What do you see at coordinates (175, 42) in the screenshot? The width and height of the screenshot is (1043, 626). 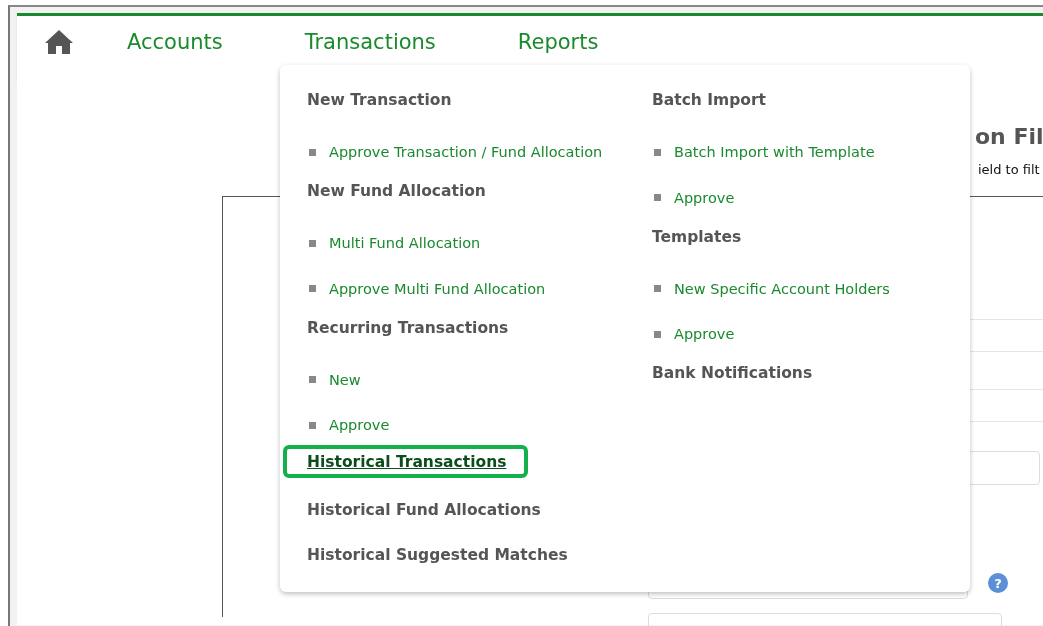 I see `nav-link: Accounts` at bounding box center [175, 42].